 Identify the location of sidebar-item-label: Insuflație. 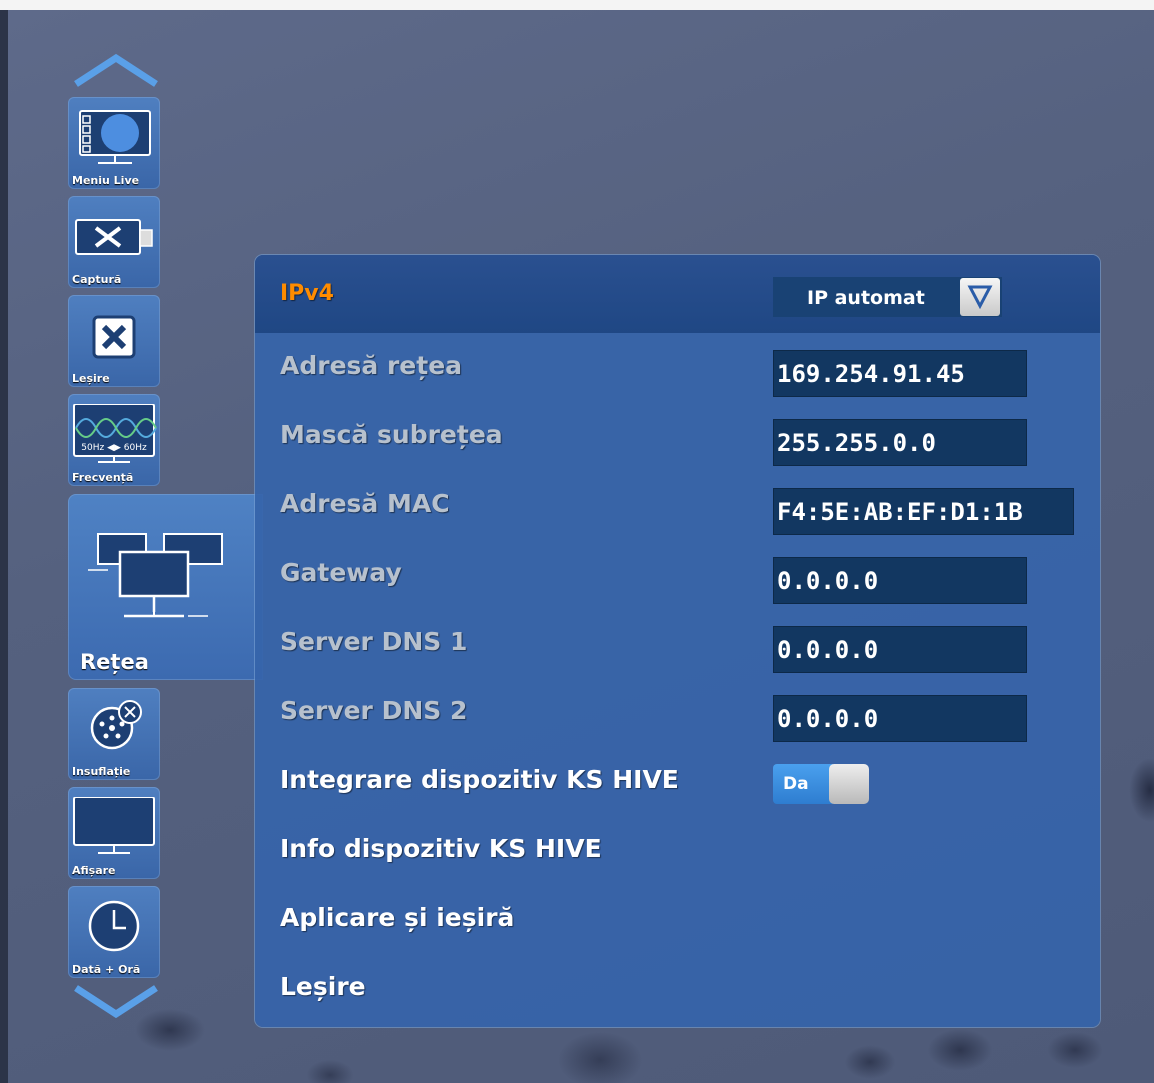
(101, 771).